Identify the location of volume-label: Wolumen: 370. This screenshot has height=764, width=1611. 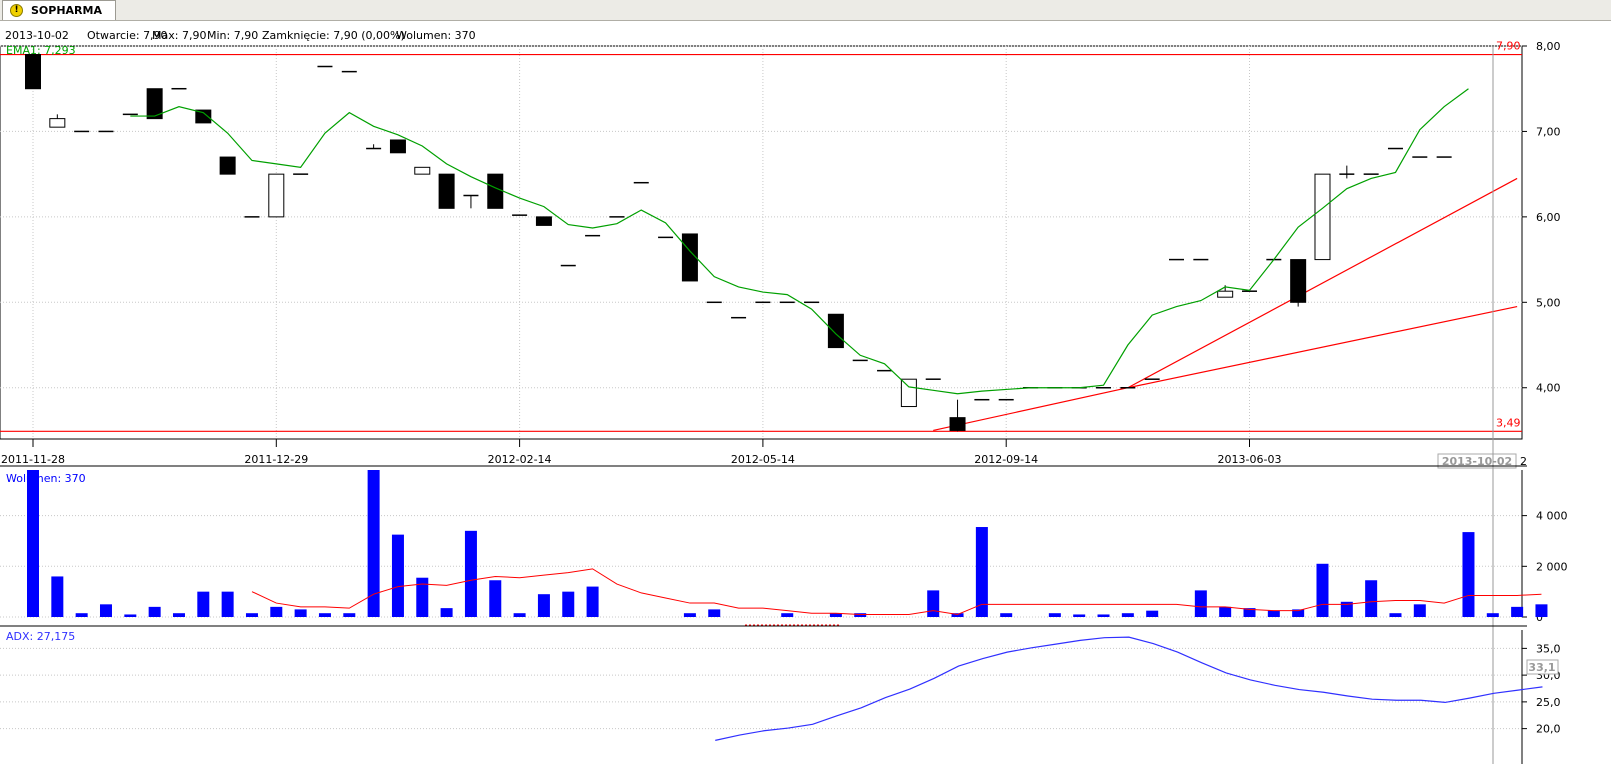
(46, 478).